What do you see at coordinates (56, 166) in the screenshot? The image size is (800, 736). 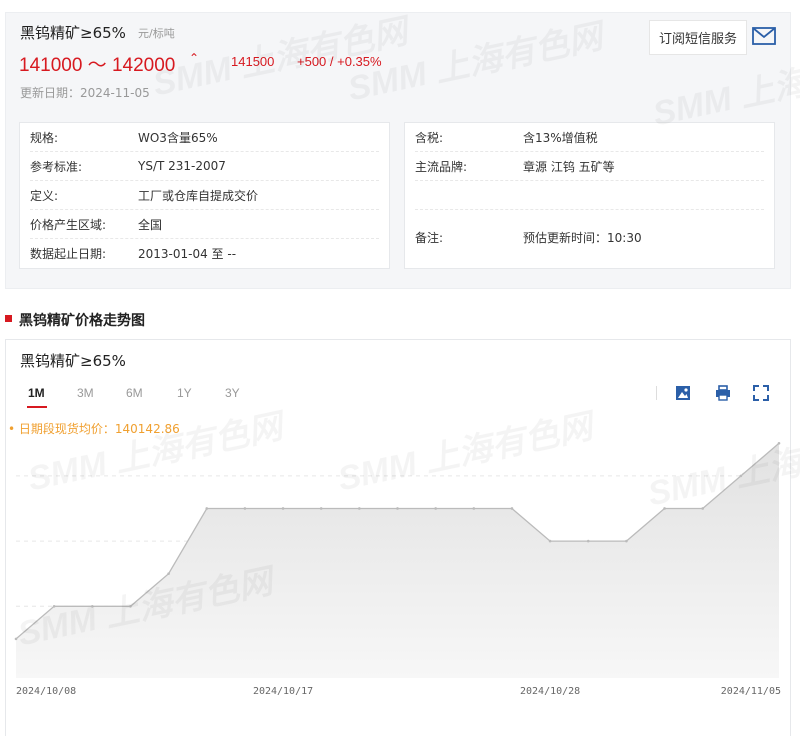 I see `info-label: 参考标准:` at bounding box center [56, 166].